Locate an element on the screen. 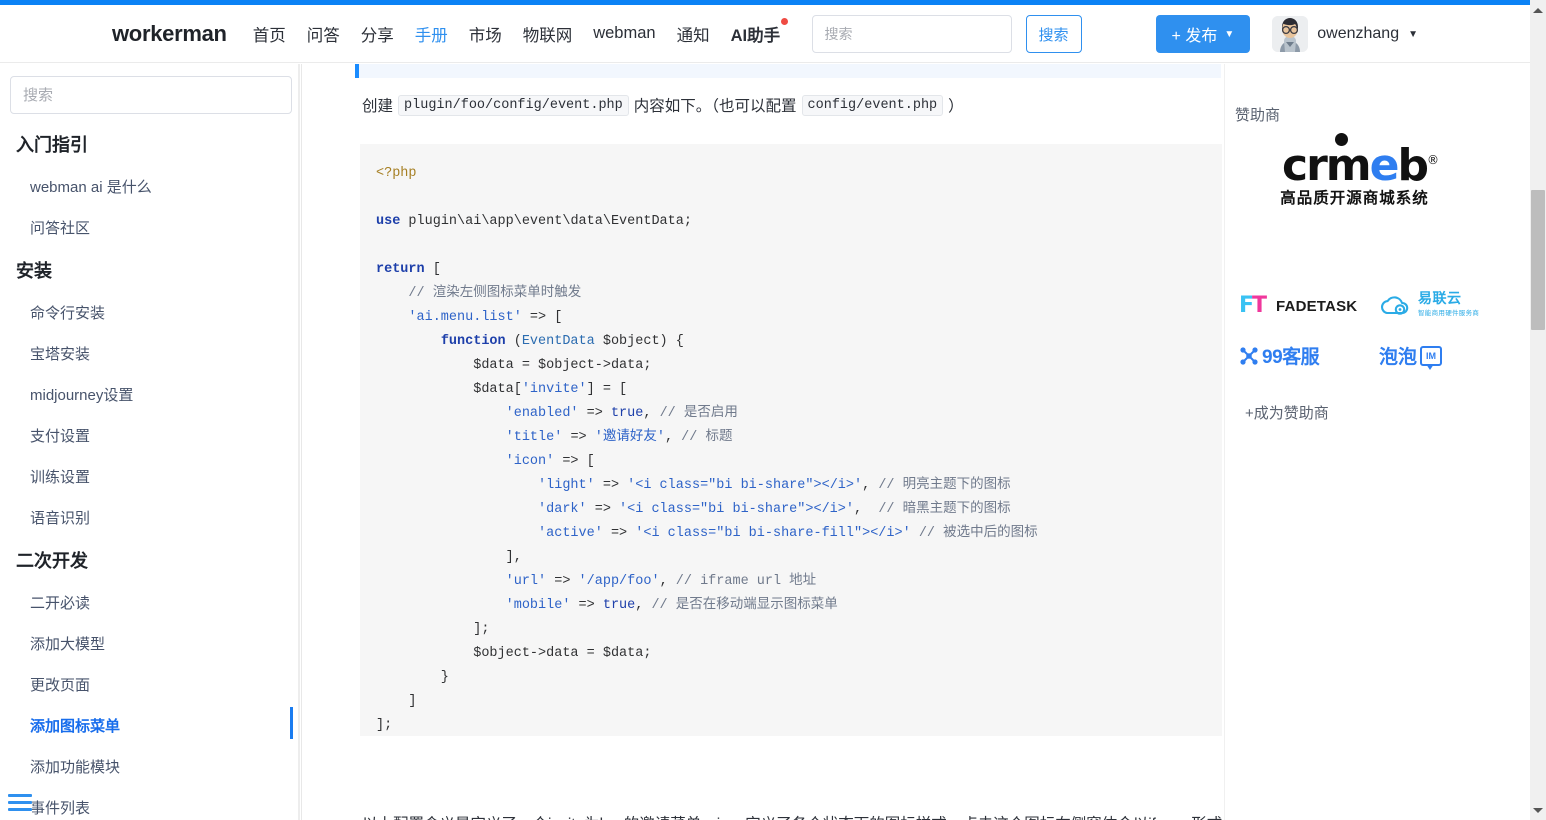 This screenshot has height=820, width=1546. code-token: function is located at coordinates (473, 341).